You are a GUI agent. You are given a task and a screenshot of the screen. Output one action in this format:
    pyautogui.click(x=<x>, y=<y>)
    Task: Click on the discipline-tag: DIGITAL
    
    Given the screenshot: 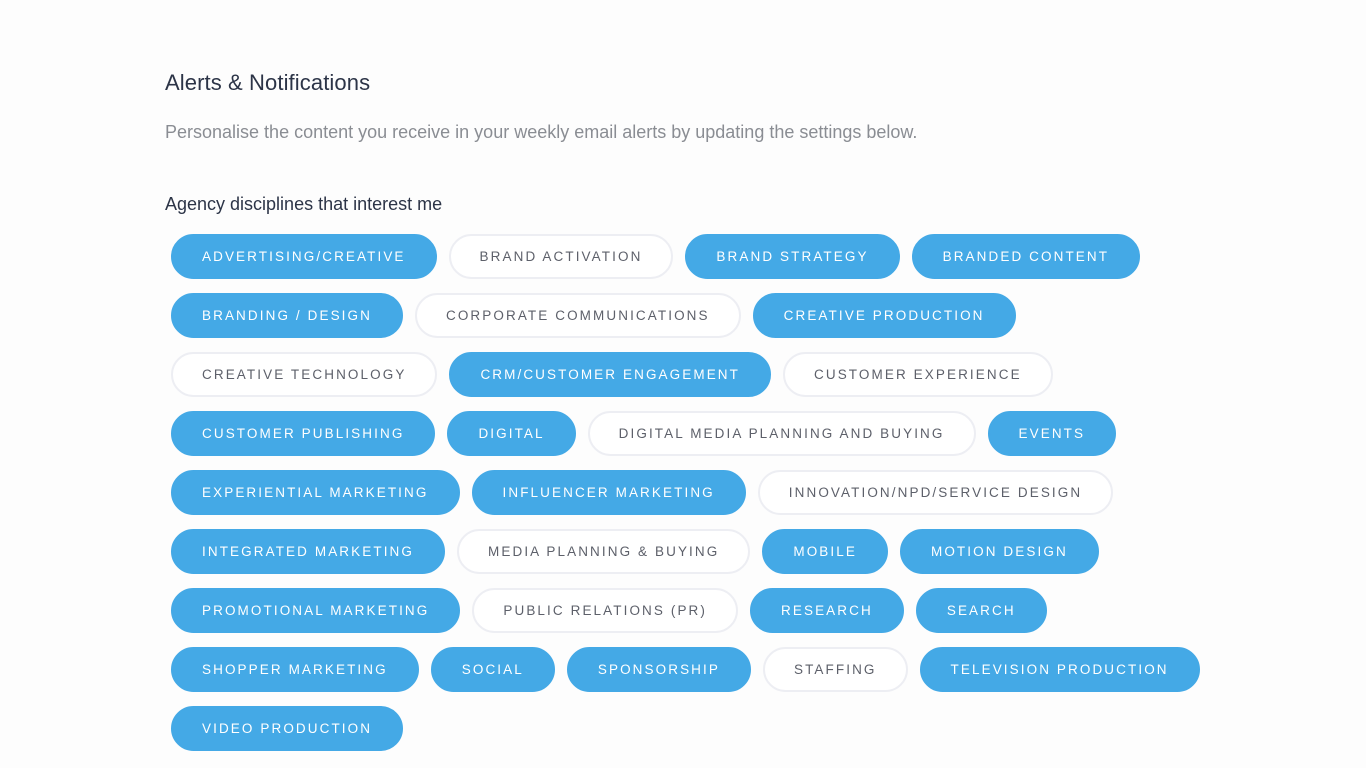 What is the action you would take?
    pyautogui.click(x=511, y=433)
    